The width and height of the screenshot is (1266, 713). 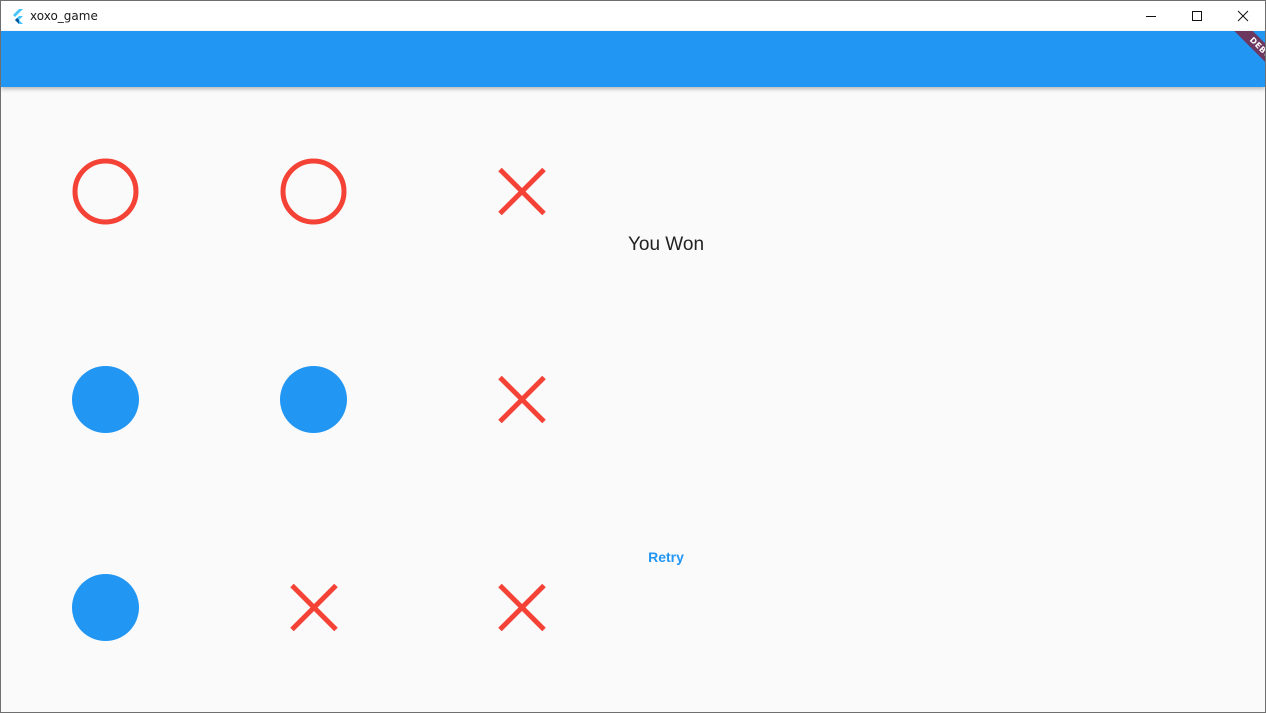 I want to click on close-icon, so click(x=1243, y=16).